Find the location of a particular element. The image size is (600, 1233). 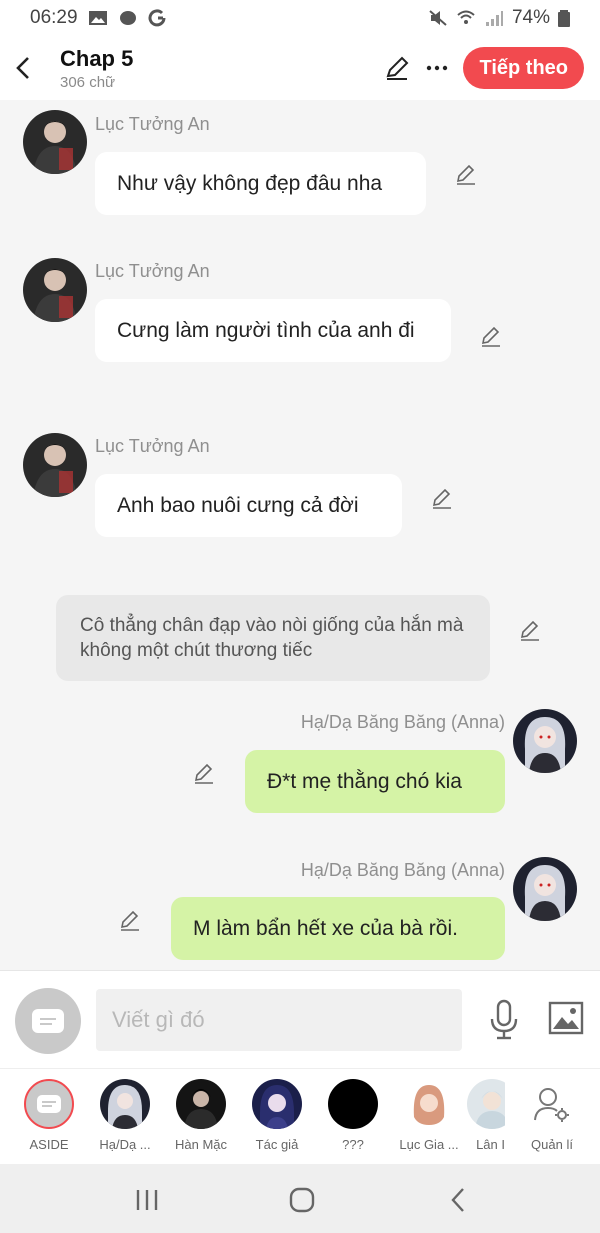

character-label: Tác giả is located at coordinates (277, 1144).